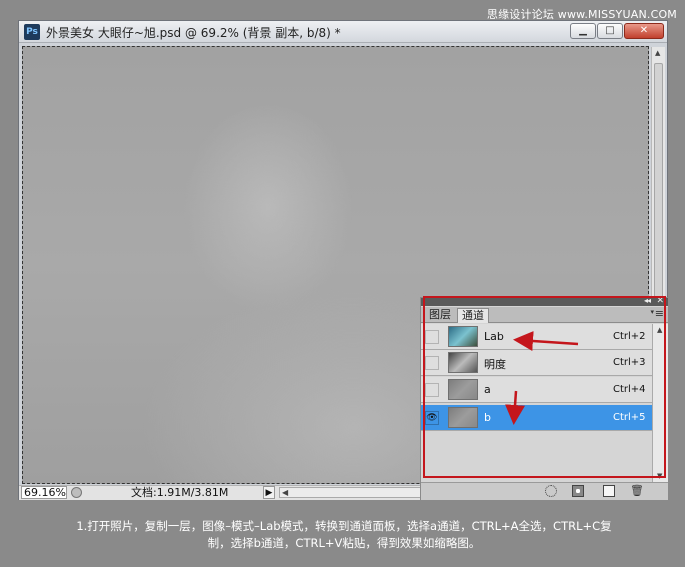 The image size is (685, 567). What do you see at coordinates (440, 315) in the screenshot?
I see `tab-layers: 图层` at bounding box center [440, 315].